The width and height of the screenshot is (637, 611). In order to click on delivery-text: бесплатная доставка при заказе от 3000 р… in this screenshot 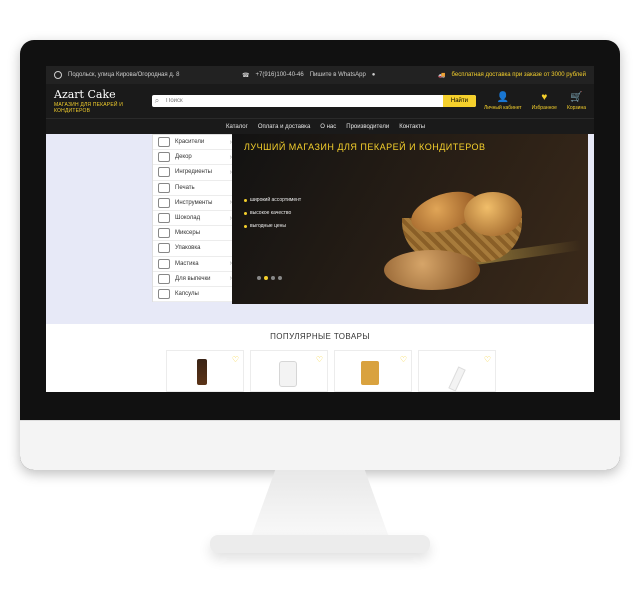, I will do `click(518, 75)`.